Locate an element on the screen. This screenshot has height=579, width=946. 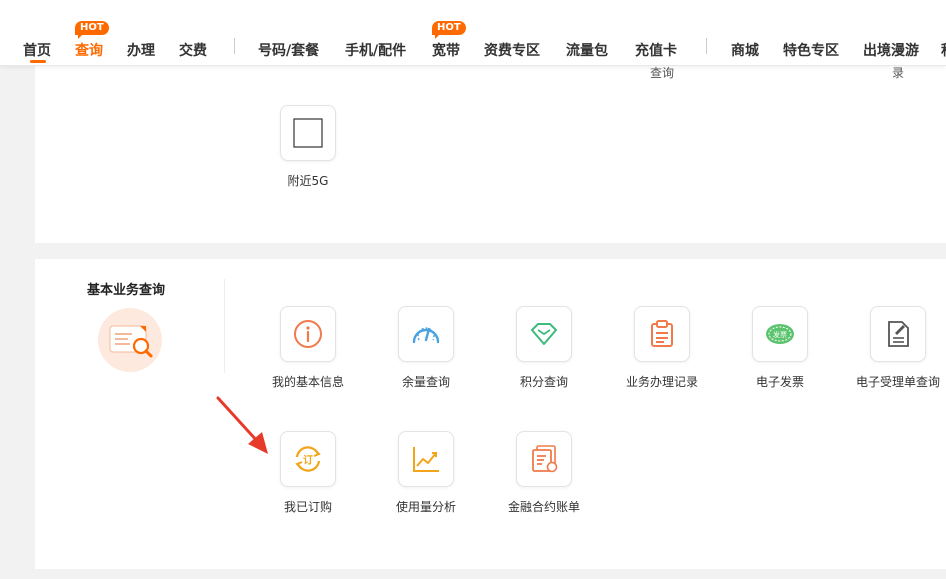
nav-item-tariff: 资费专区 is located at coordinates (512, 50).